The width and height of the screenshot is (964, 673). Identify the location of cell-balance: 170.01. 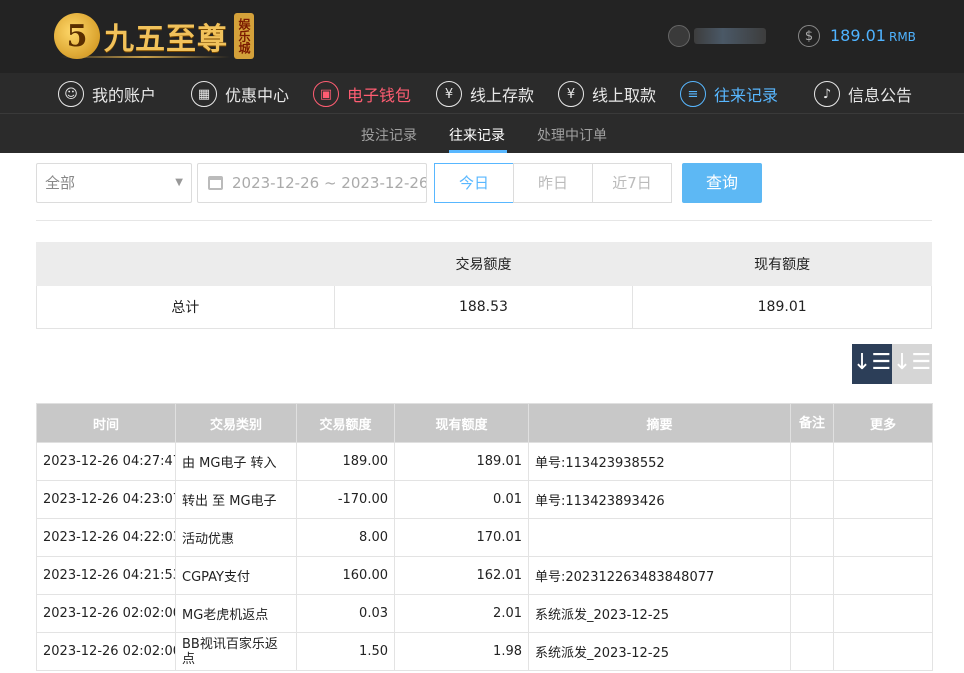
(461, 537).